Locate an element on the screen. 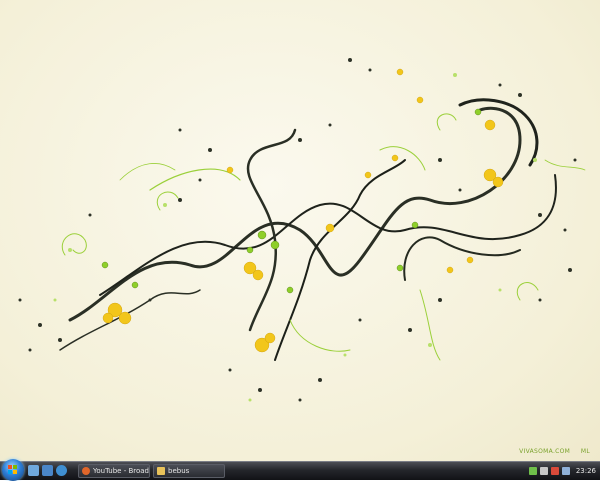 Image resolution: width=600 pixels, height=481 pixels. app-tray-icon is located at coordinates (565, 471).